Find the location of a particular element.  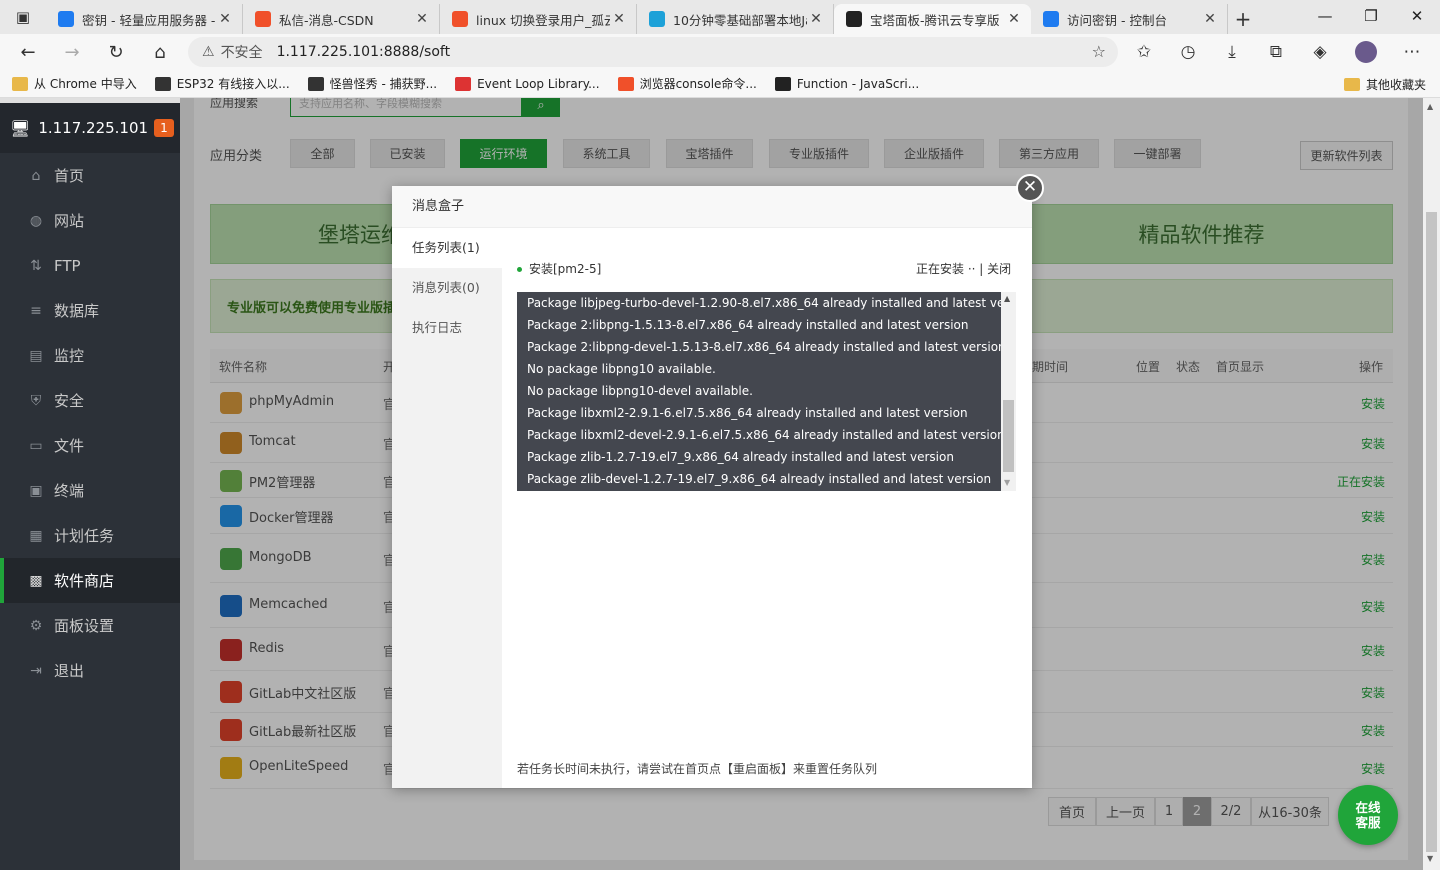

modal-tab: 执行日志 is located at coordinates (447, 328).